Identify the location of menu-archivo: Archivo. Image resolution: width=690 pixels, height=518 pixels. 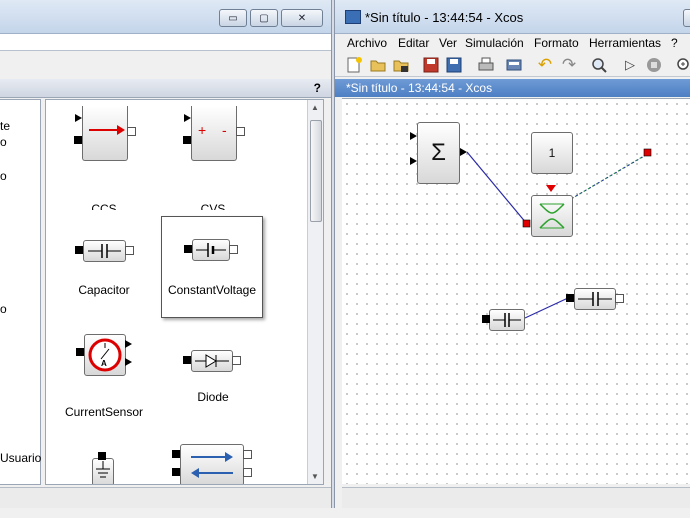
(367, 43).